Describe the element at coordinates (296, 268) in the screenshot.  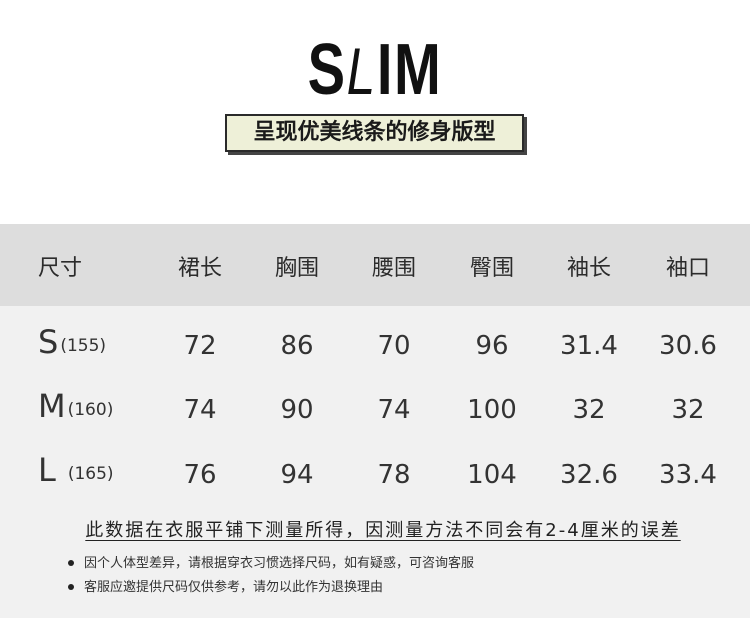
I see `header-bust: 胸围` at that location.